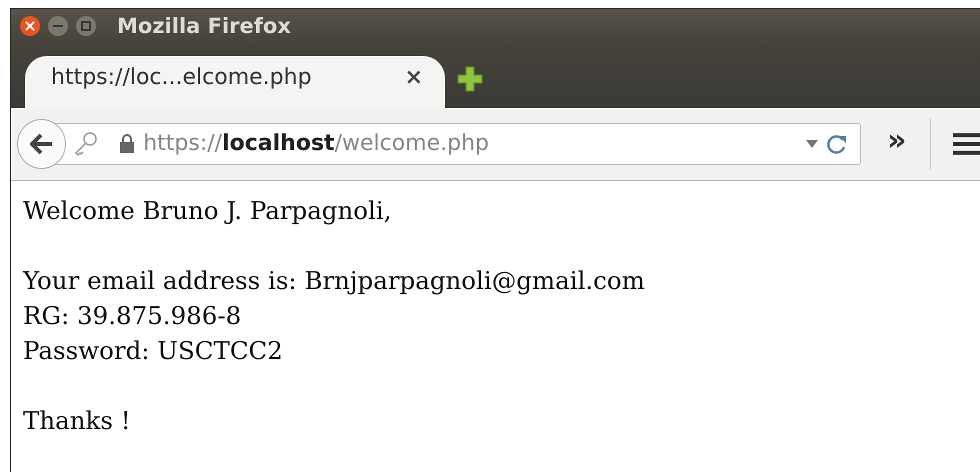 Image resolution: width=980 pixels, height=472 pixels. Describe the element at coordinates (86, 143) in the screenshot. I see `key-icon` at that location.